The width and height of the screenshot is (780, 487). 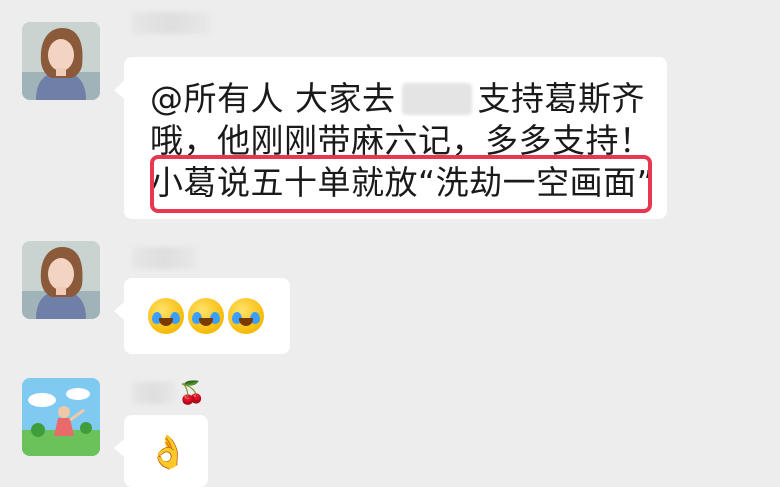 I want to click on ok-hand-emoji: 👌, so click(x=168, y=452).